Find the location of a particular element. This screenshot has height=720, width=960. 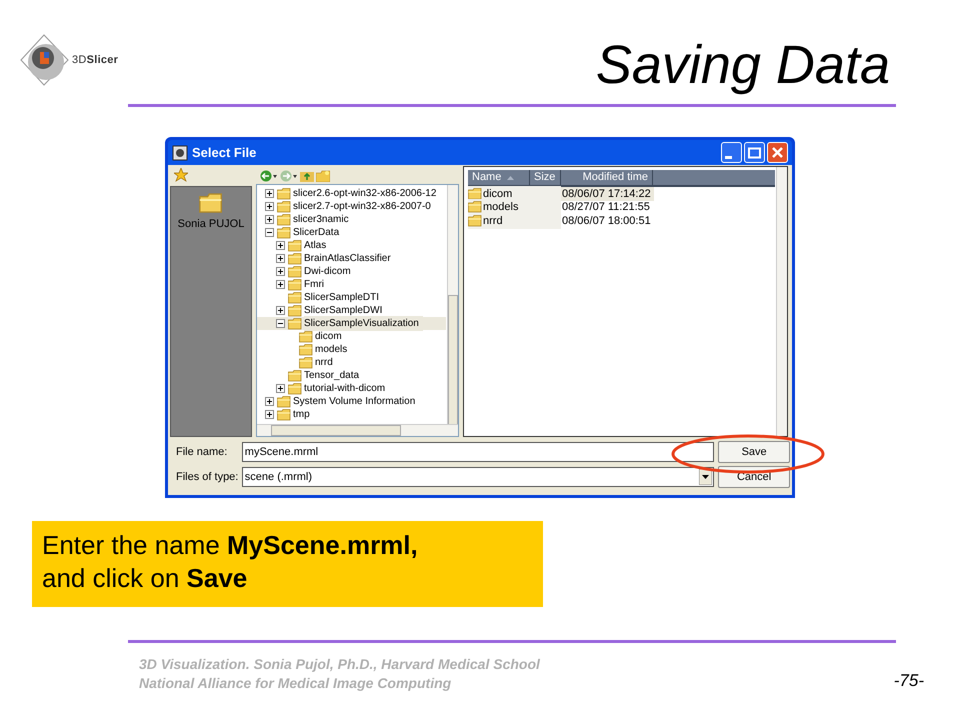

close-icon is located at coordinates (777, 152).